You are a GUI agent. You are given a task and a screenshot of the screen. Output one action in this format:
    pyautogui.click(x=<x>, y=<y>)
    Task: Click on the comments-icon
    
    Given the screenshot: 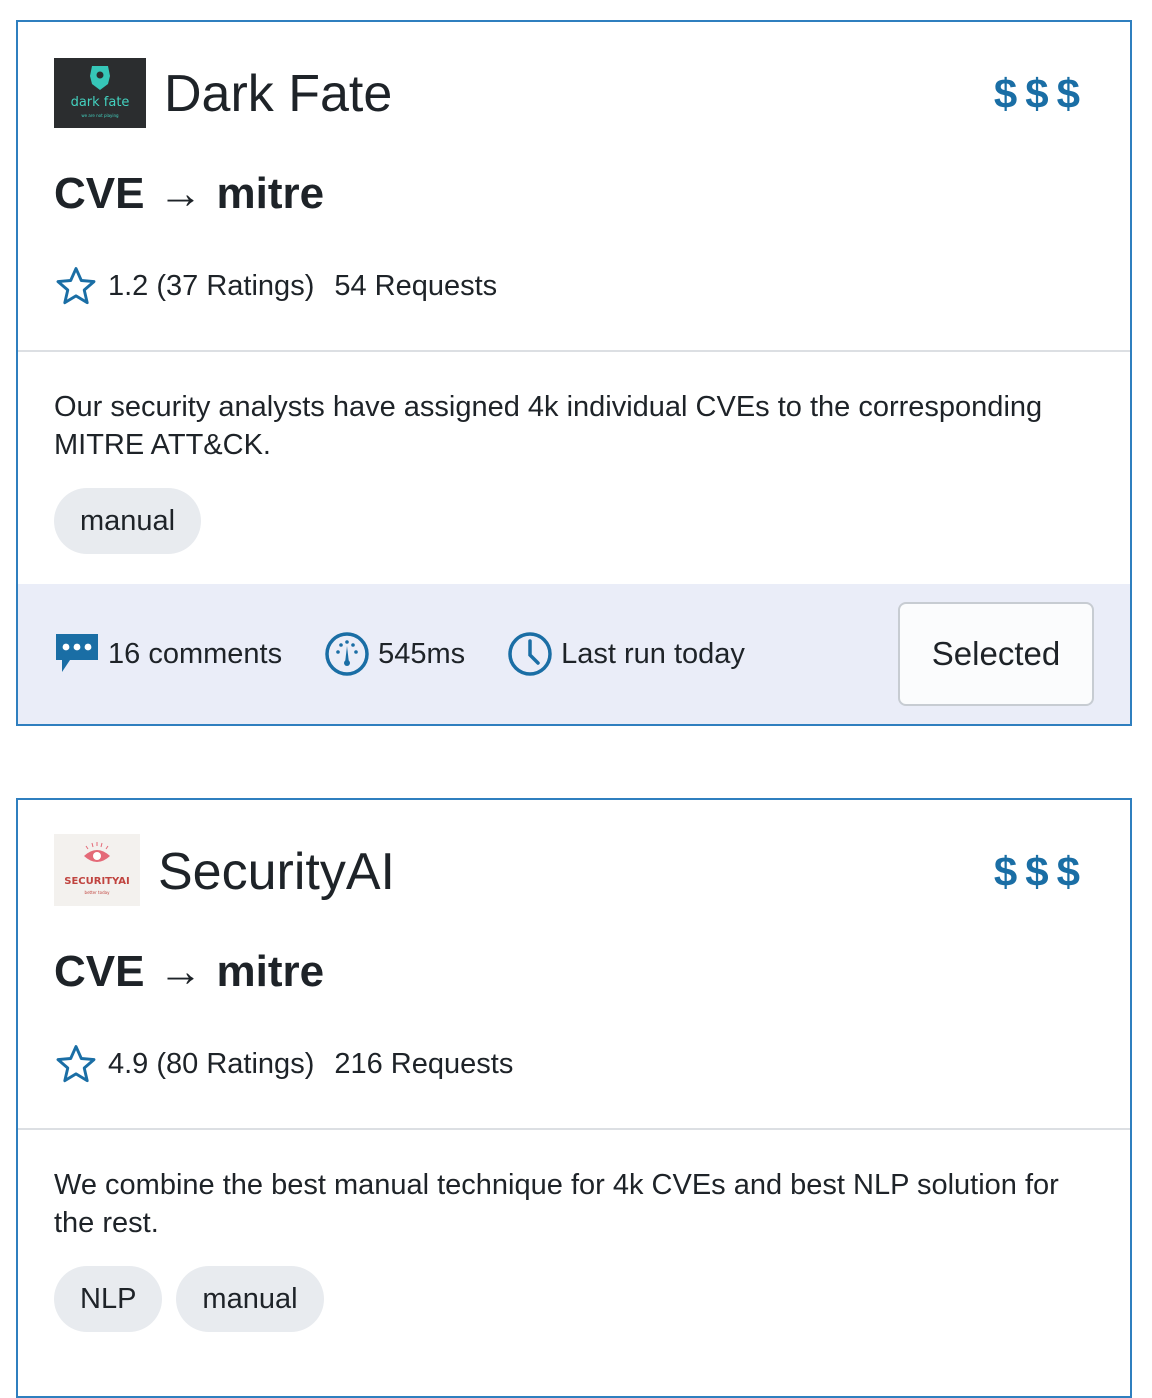 What is the action you would take?
    pyautogui.click(x=77, y=653)
    